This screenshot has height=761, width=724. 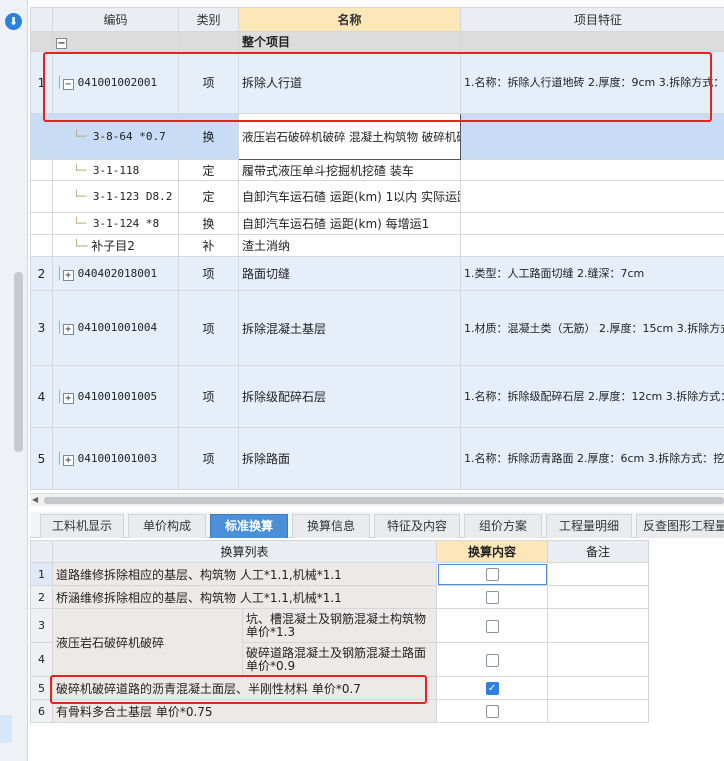 What do you see at coordinates (492, 688) in the screenshot?
I see `checkmark-icon: ✓` at bounding box center [492, 688].